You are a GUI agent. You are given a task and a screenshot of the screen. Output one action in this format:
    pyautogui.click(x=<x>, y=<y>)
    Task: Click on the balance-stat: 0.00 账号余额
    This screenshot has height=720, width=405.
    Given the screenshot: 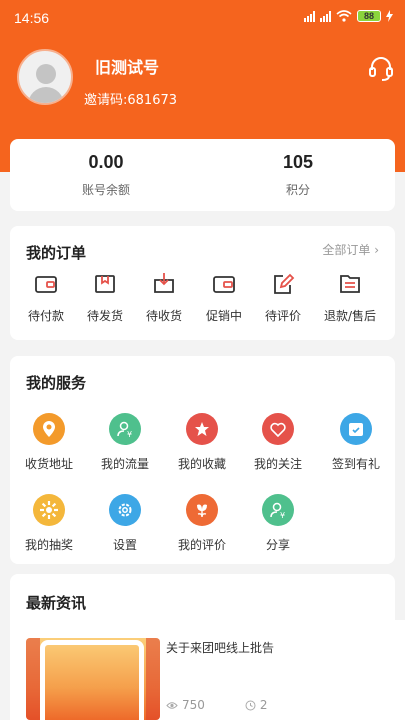 What is the action you would take?
    pyautogui.click(x=106, y=168)
    